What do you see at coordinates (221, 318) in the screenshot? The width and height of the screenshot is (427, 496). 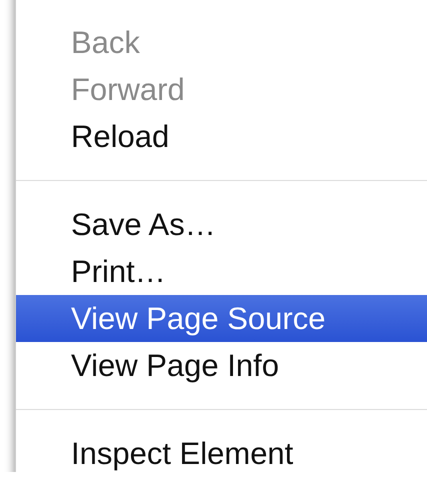 I see `menu-item: View Page Source` at bounding box center [221, 318].